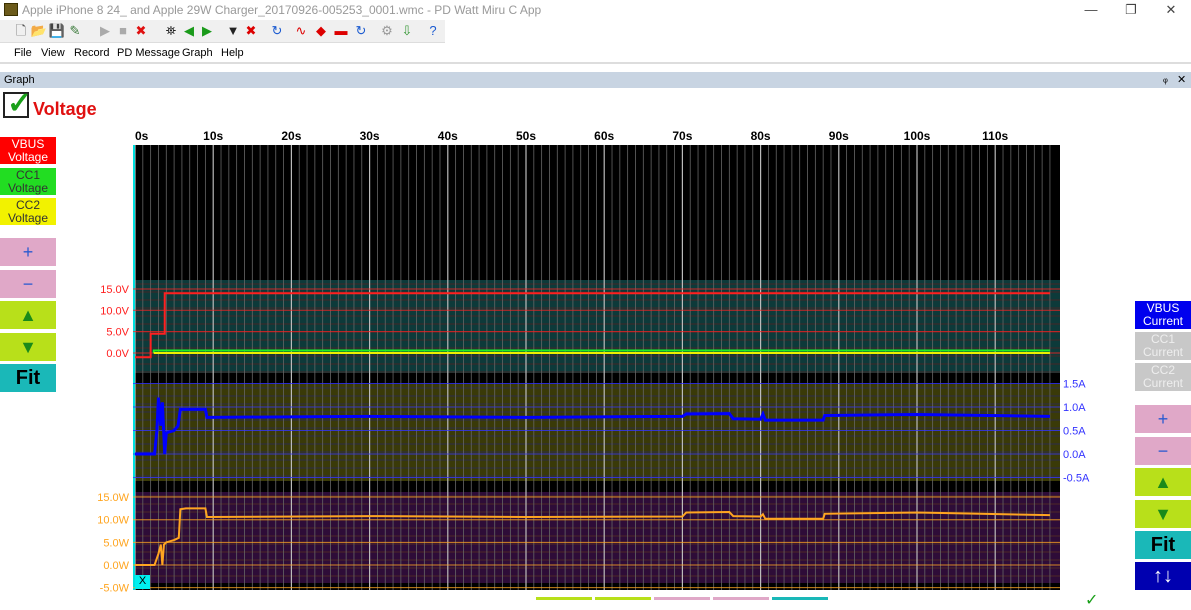 Image resolution: width=1191 pixels, height=610 pixels. What do you see at coordinates (115, 589) in the screenshot?
I see `power-tick-label: -5.0W` at bounding box center [115, 589].